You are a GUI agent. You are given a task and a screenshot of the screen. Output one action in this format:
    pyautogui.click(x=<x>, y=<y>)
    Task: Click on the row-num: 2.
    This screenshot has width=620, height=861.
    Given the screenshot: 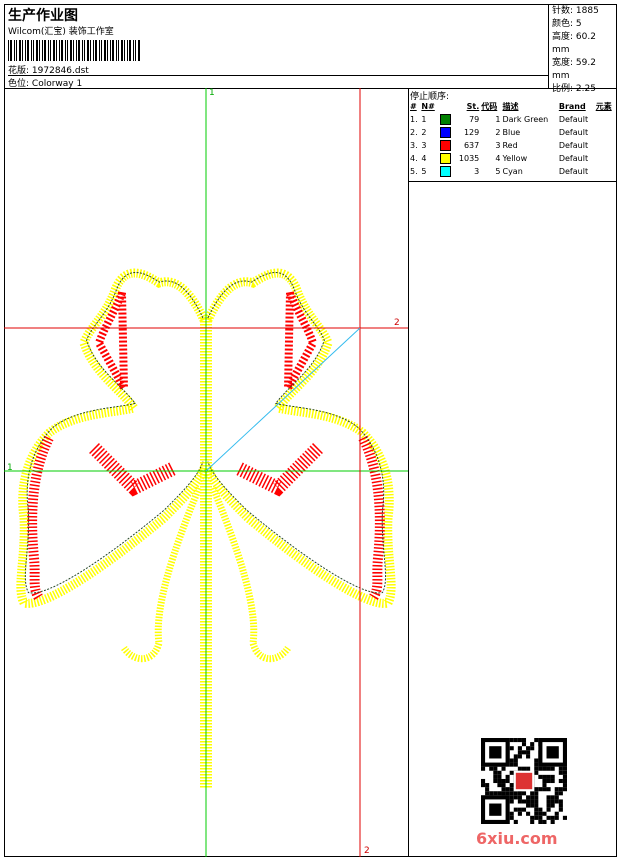 What is the action you would take?
    pyautogui.click(x=414, y=132)
    